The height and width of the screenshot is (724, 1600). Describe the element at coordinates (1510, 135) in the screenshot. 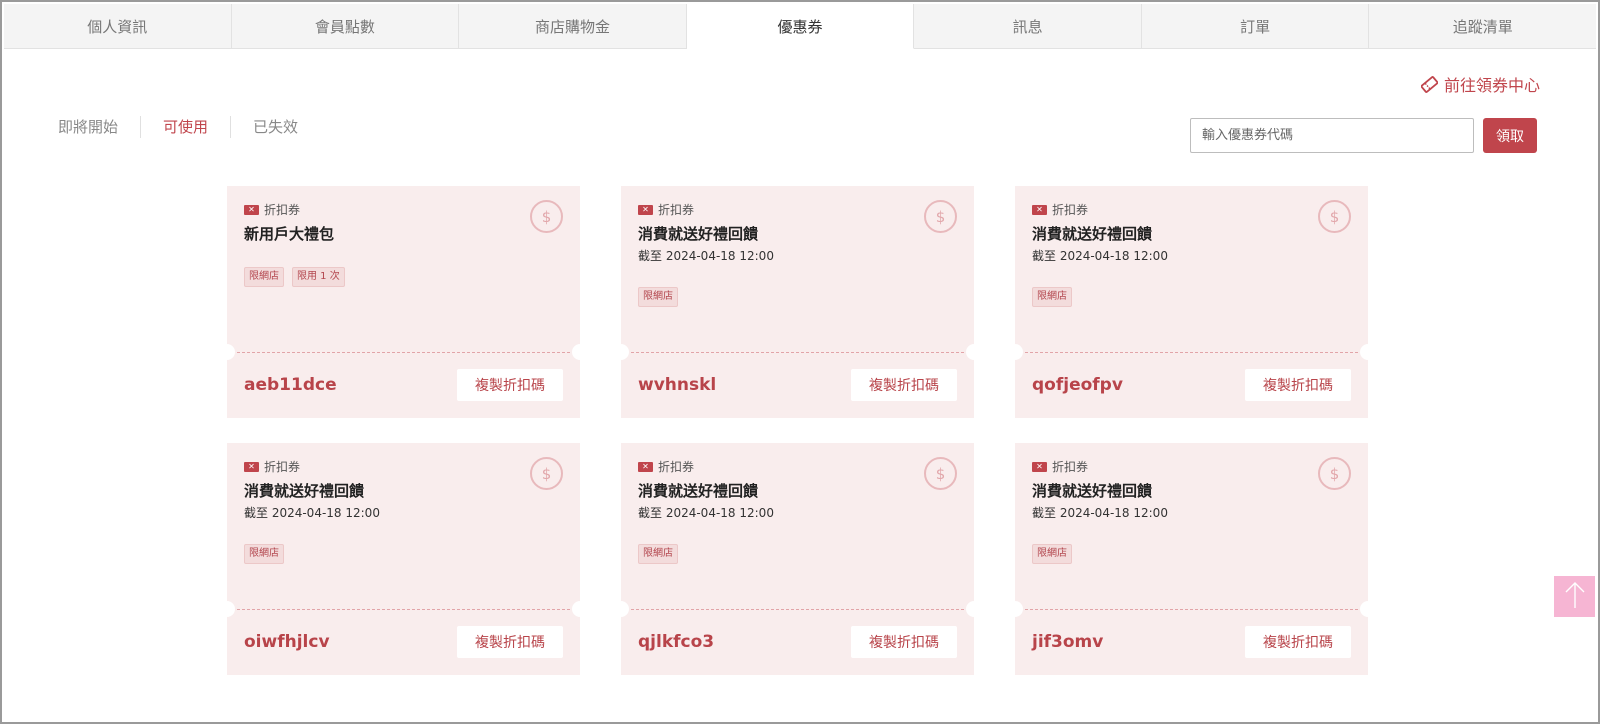

I see `redeem-button: 領取` at that location.